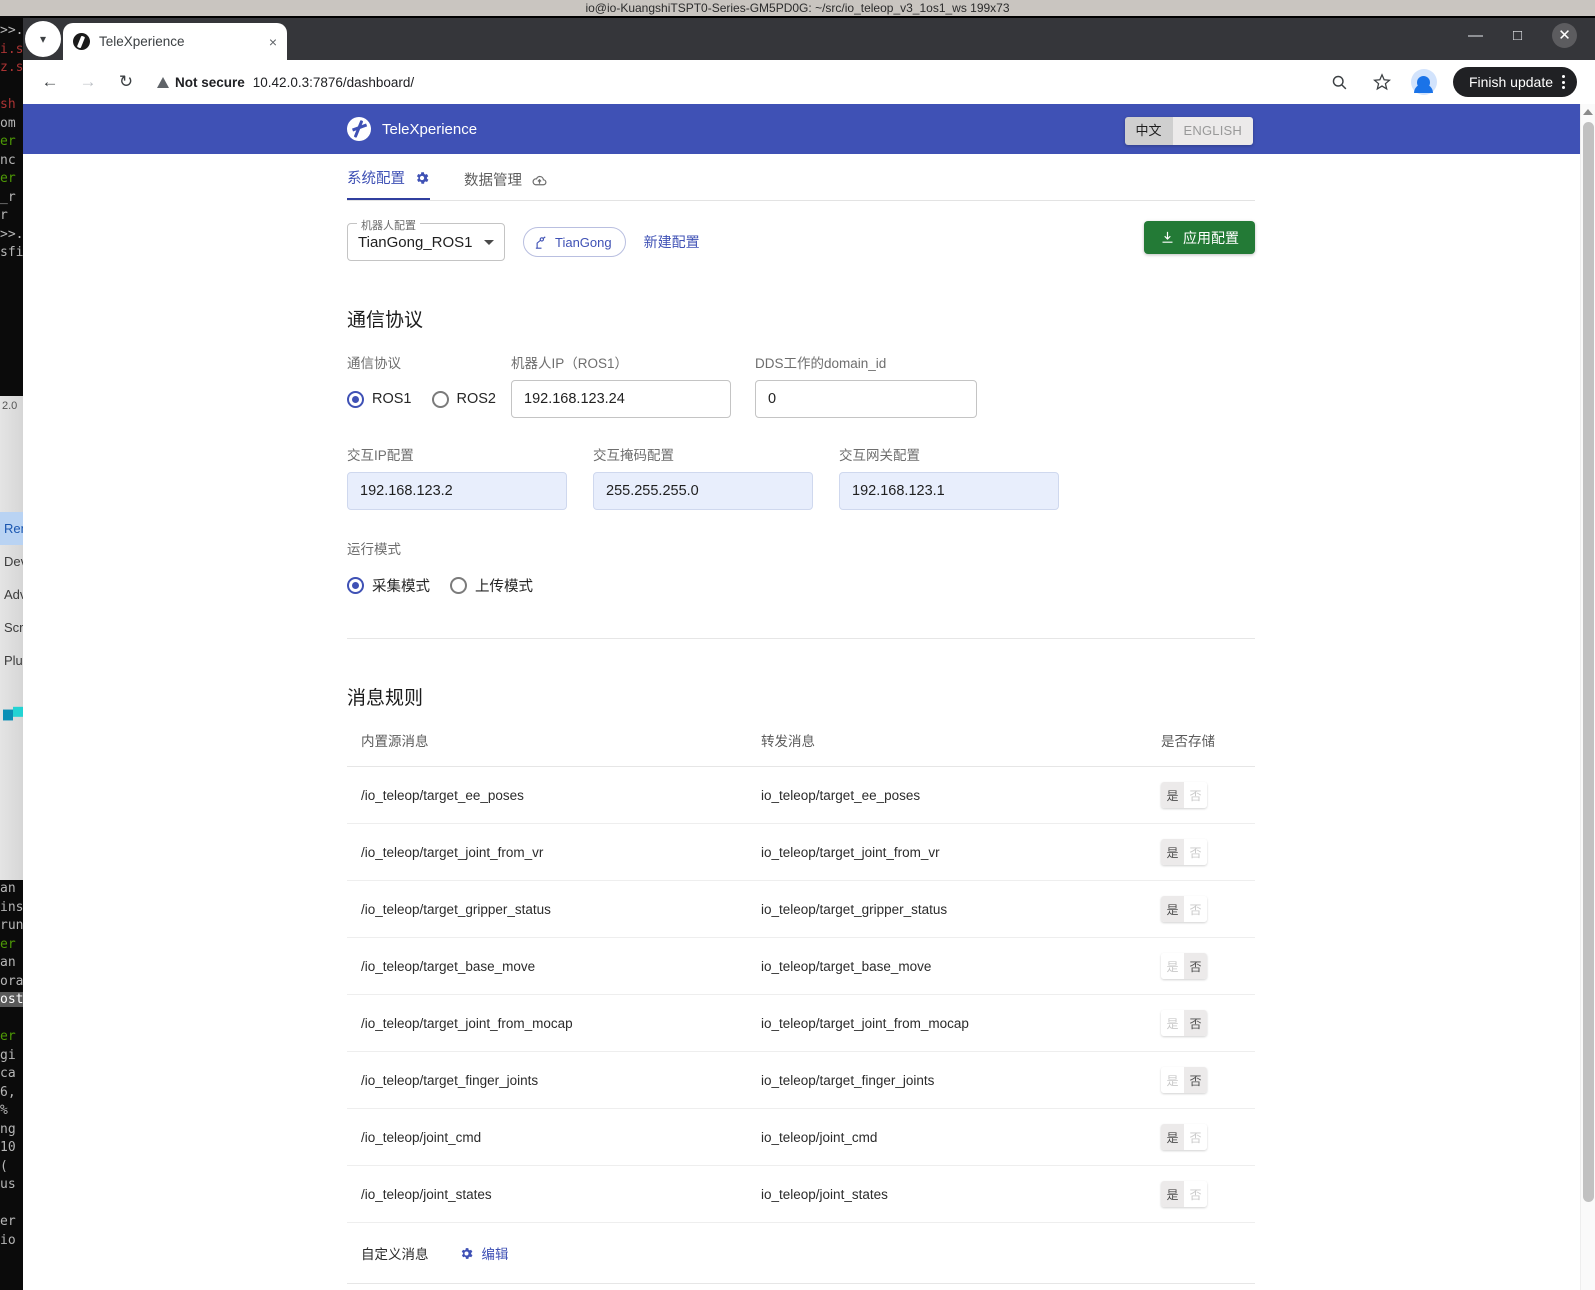  I want to click on download-icon, so click(1167, 237).